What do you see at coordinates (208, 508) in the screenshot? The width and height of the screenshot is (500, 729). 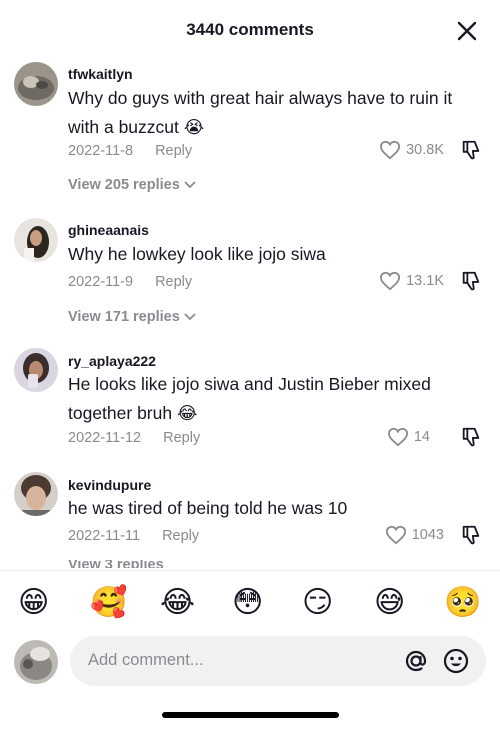 I see `comment-text-line: he was tired of being told he was 10` at bounding box center [208, 508].